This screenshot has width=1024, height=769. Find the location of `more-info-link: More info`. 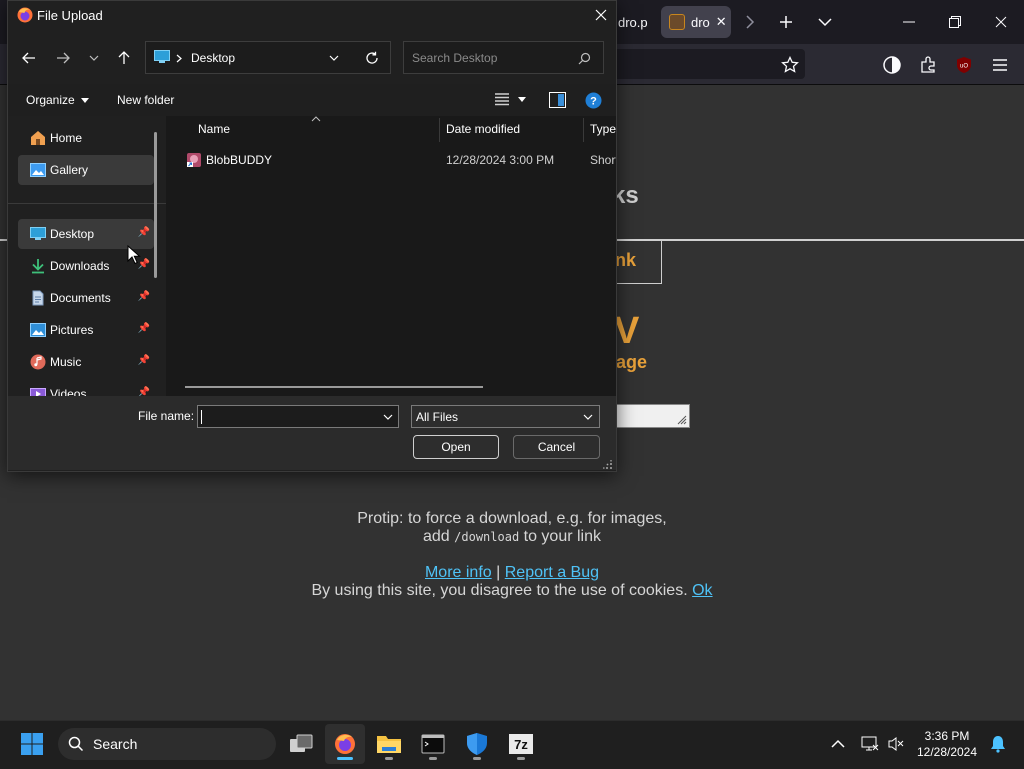

more-info-link: More info is located at coordinates (458, 572).